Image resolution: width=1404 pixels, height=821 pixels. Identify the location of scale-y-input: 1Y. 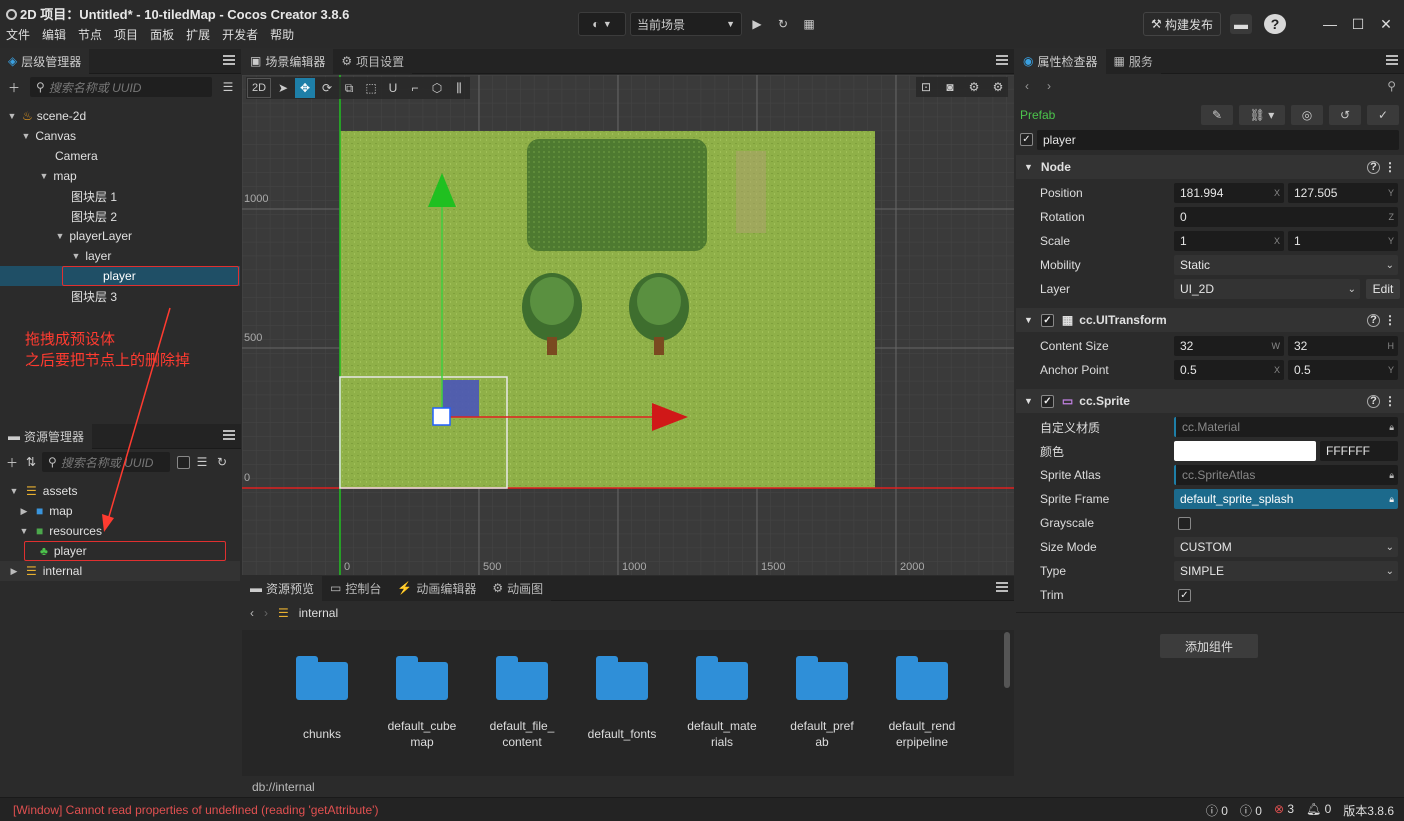
(1343, 241).